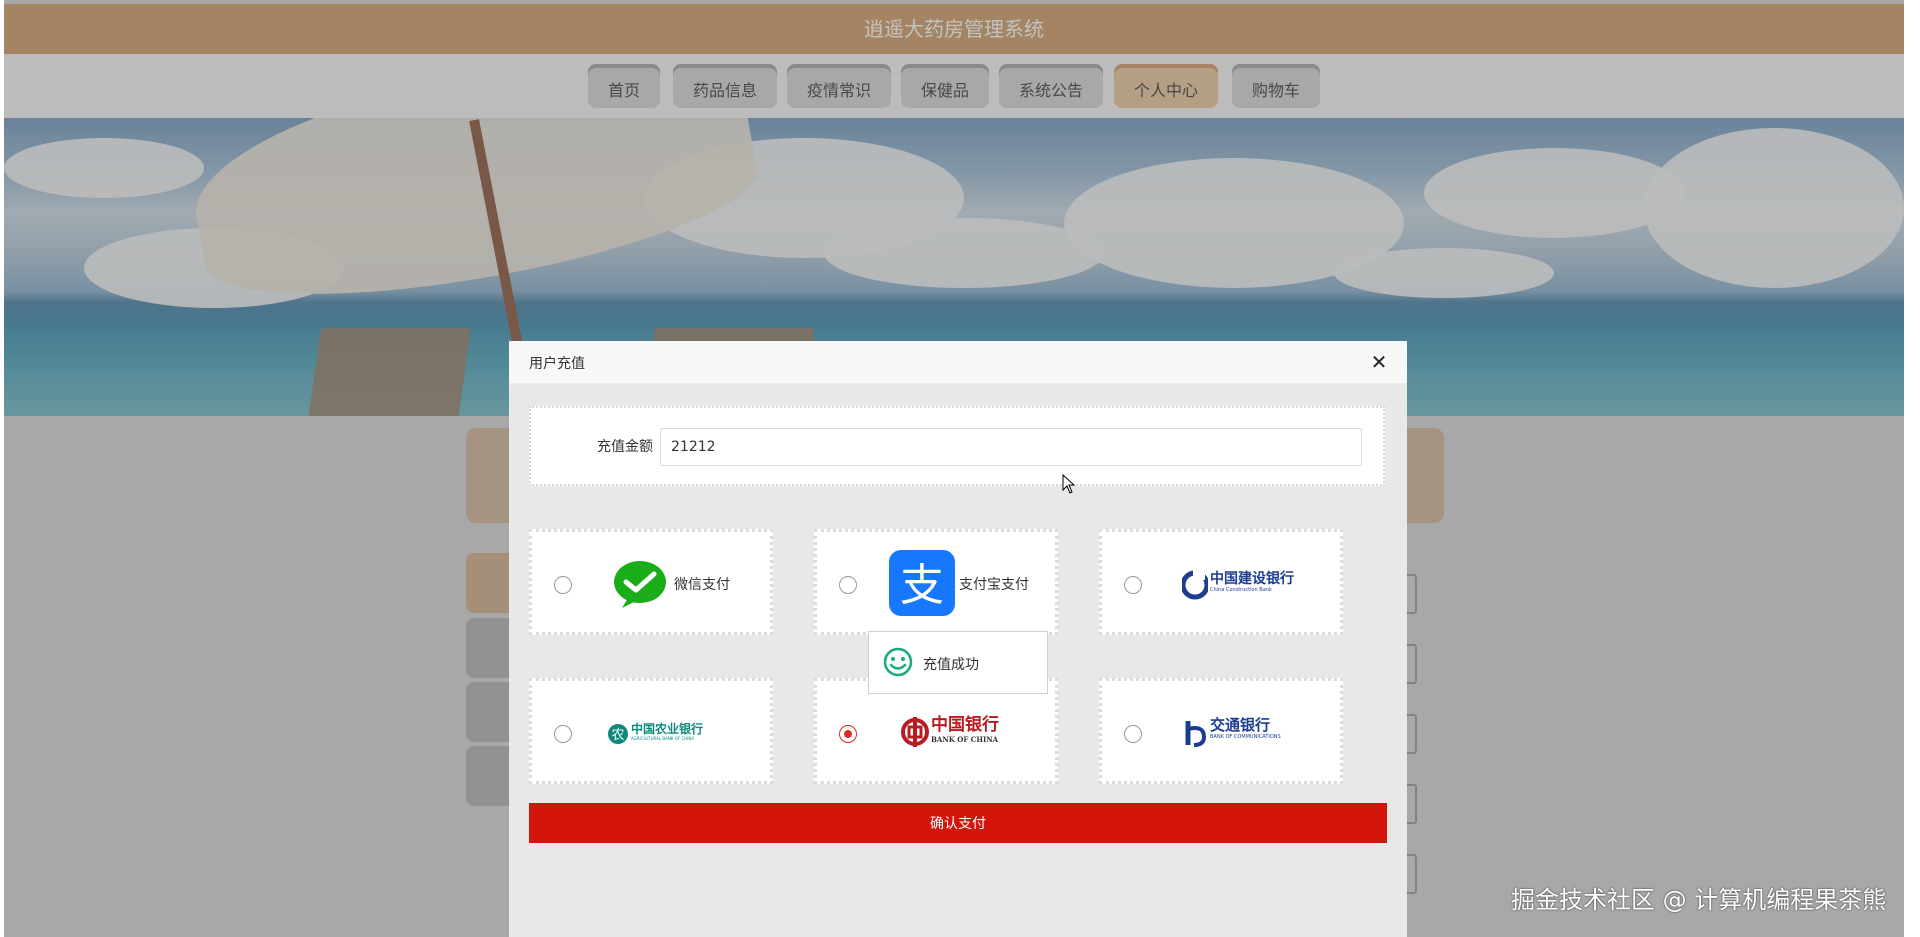  What do you see at coordinates (563, 585) in the screenshot?
I see `radio-wechat` at bounding box center [563, 585].